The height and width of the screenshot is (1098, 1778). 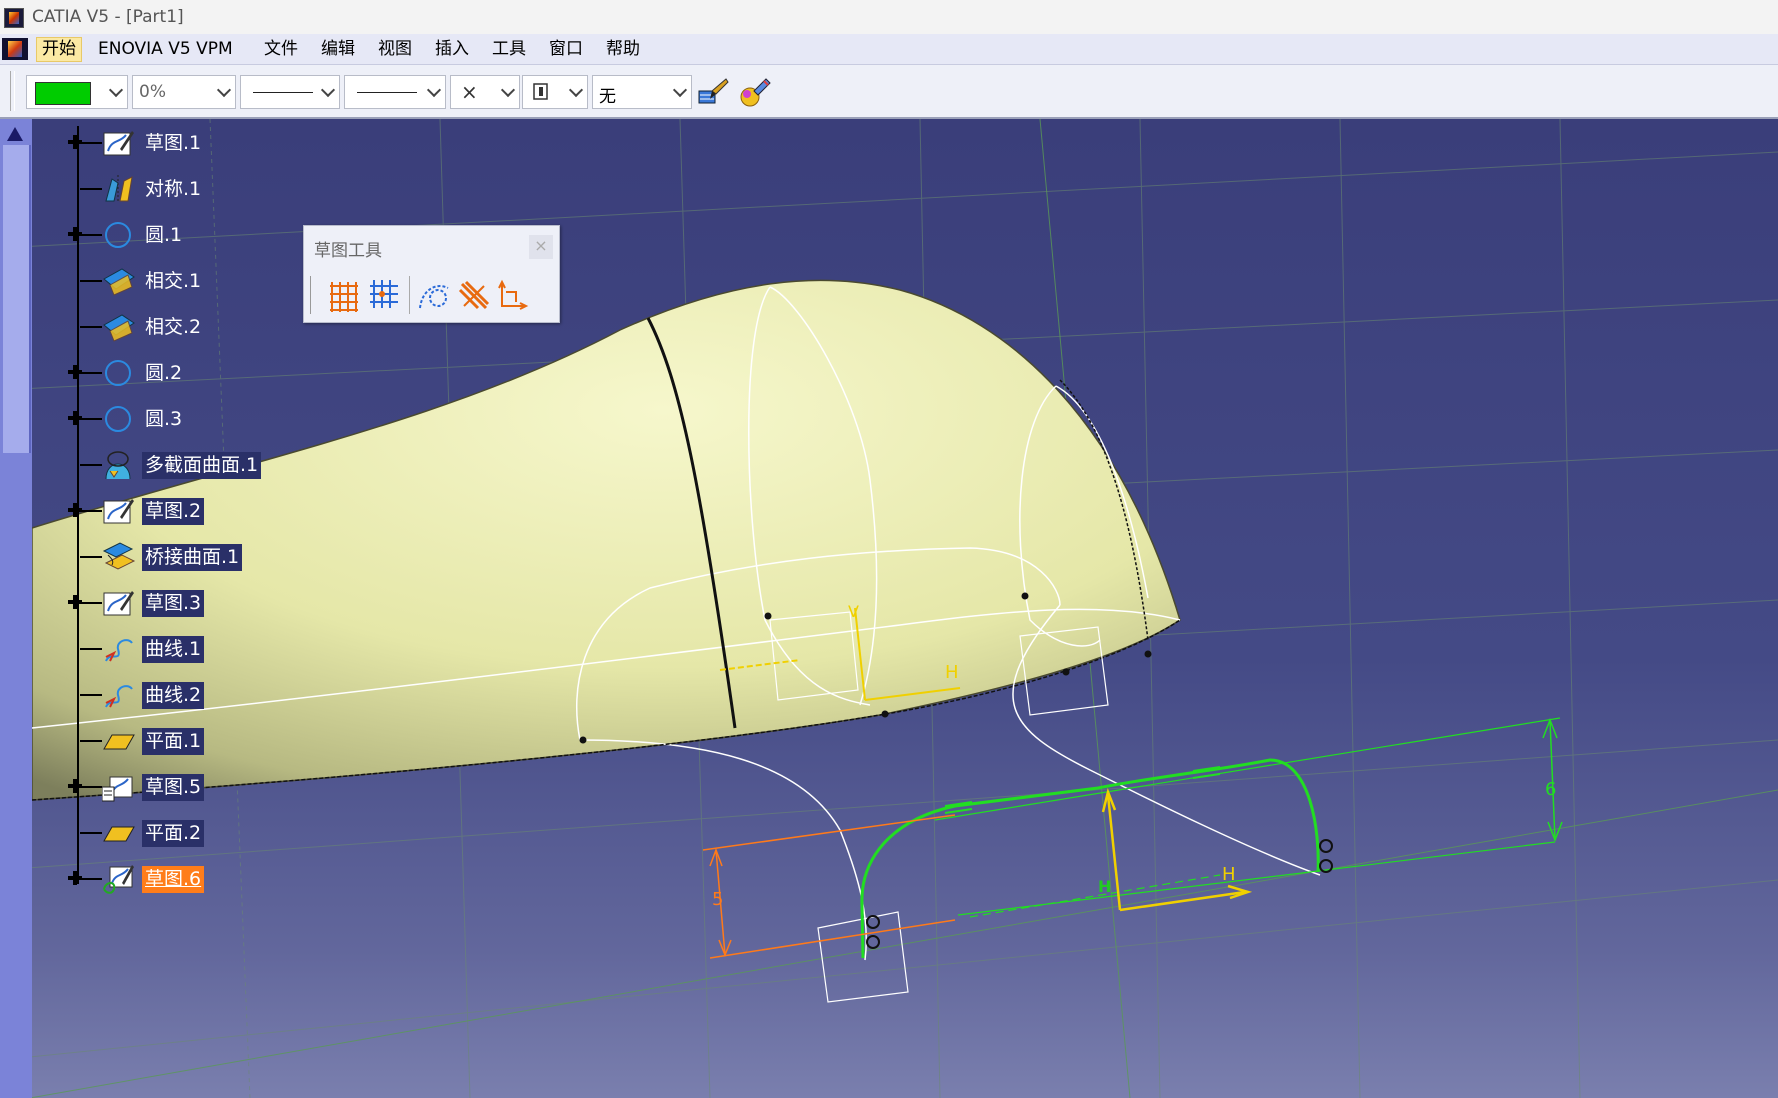 I want to click on transparency-value: 0%, so click(x=152, y=92).